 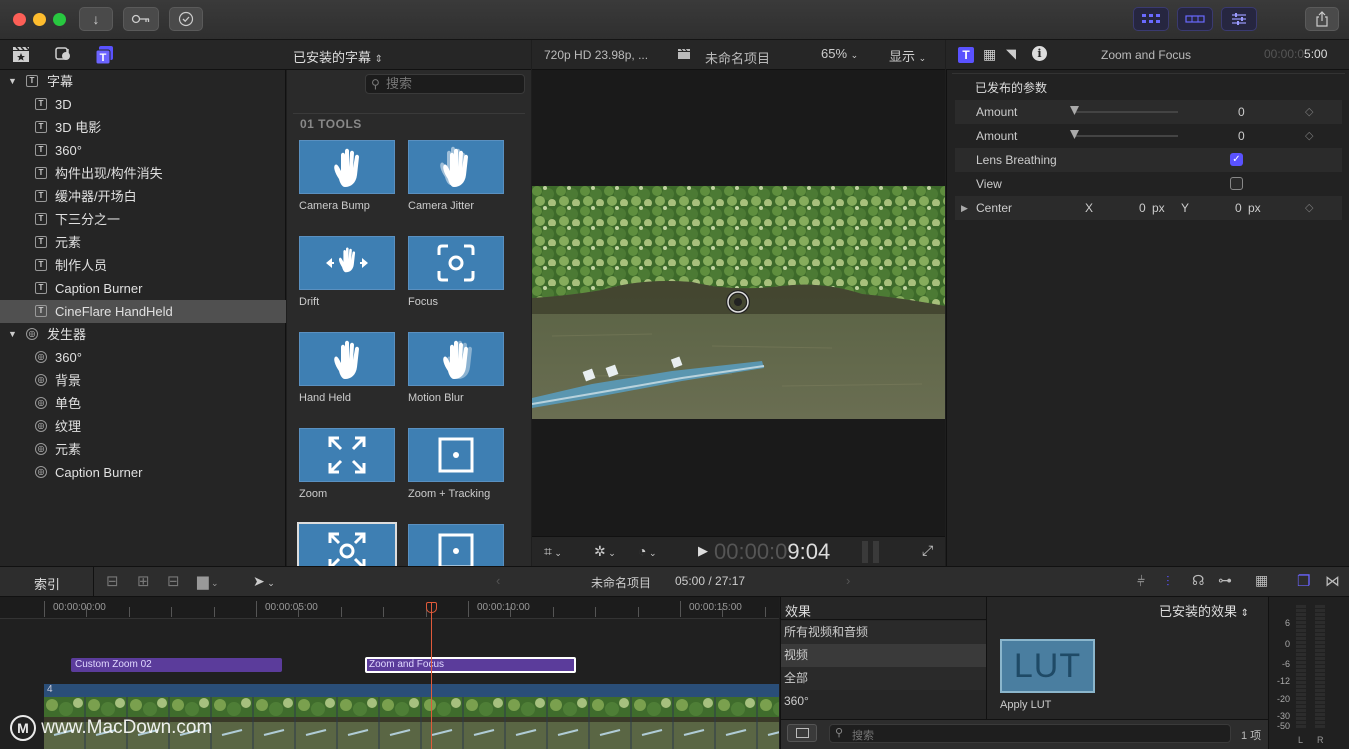 What do you see at coordinates (143, 380) in the screenshot?
I see `sidebar-item-generator: ◎ 背景` at bounding box center [143, 380].